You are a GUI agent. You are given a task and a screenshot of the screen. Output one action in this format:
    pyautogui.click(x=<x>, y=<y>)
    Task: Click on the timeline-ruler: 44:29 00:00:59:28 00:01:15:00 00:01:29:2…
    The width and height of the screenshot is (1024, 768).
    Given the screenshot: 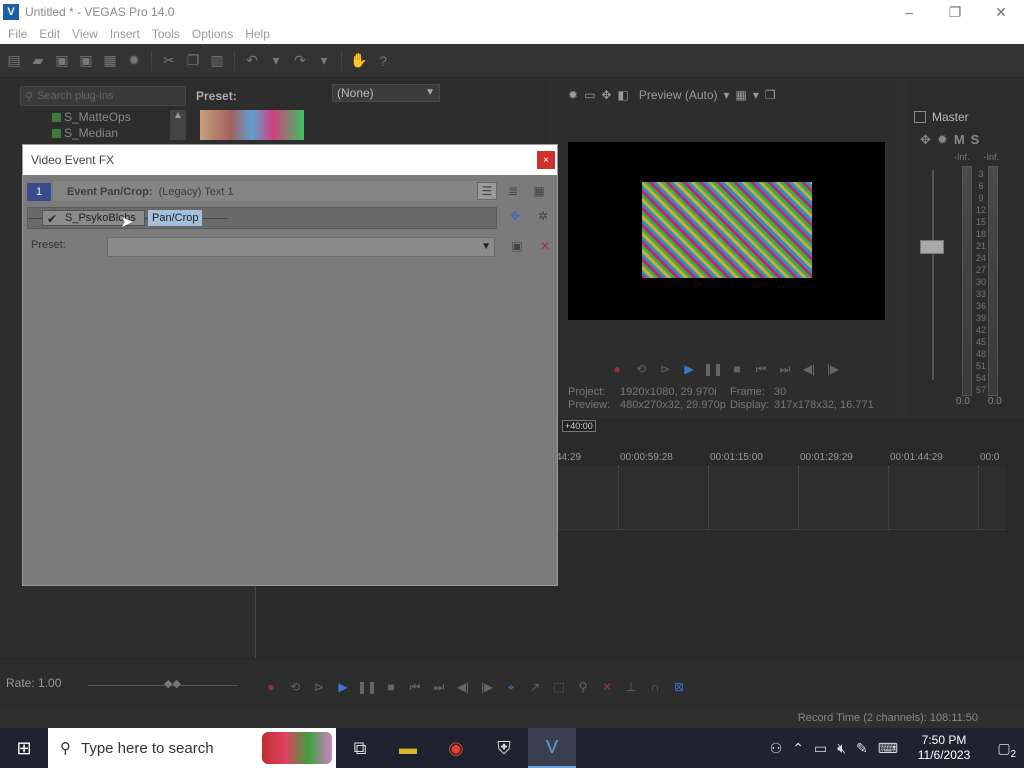 What is the action you would take?
    pyautogui.click(x=781, y=458)
    